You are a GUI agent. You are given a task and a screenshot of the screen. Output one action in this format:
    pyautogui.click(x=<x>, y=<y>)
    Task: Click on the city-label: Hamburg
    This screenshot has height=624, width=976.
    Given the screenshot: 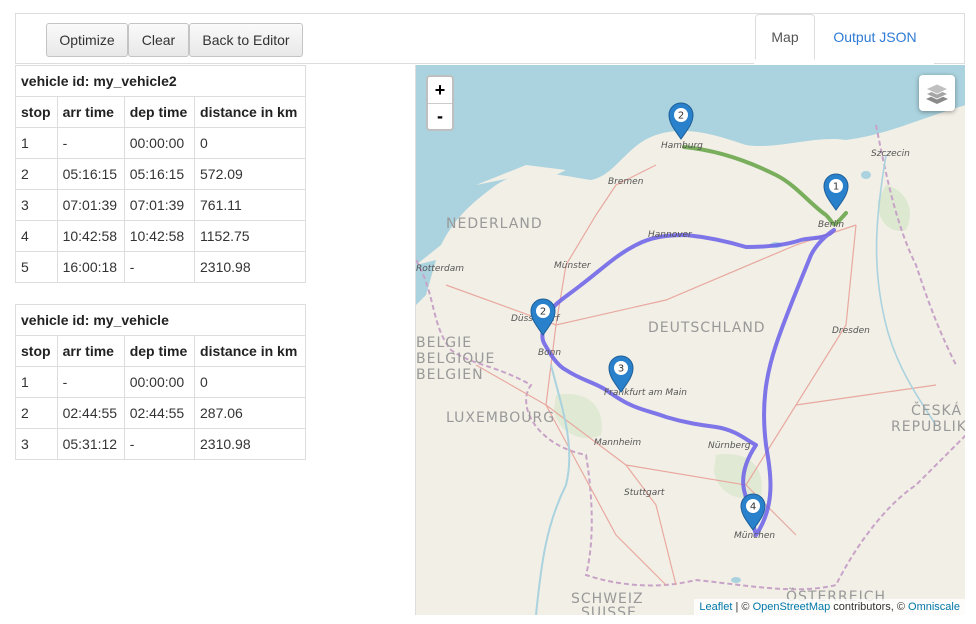 What is the action you would take?
    pyautogui.click(x=682, y=146)
    